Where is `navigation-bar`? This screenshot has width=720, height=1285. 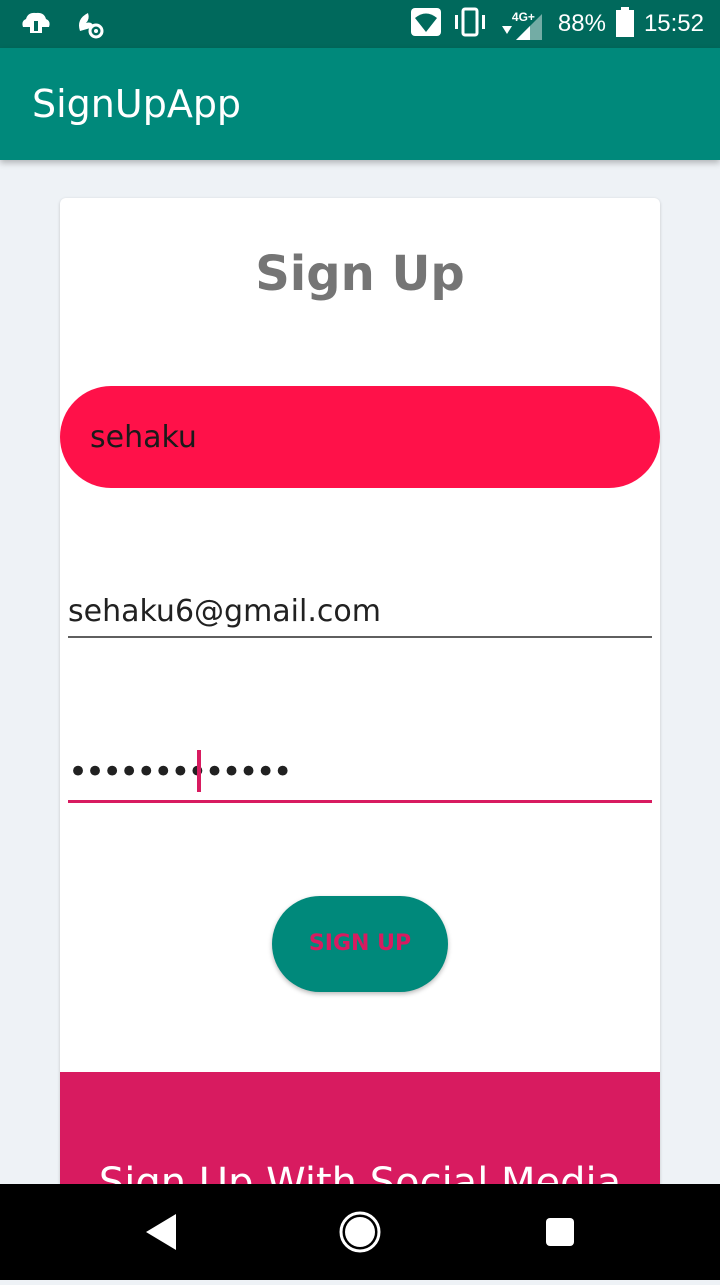
navigation-bar is located at coordinates (360, 1232).